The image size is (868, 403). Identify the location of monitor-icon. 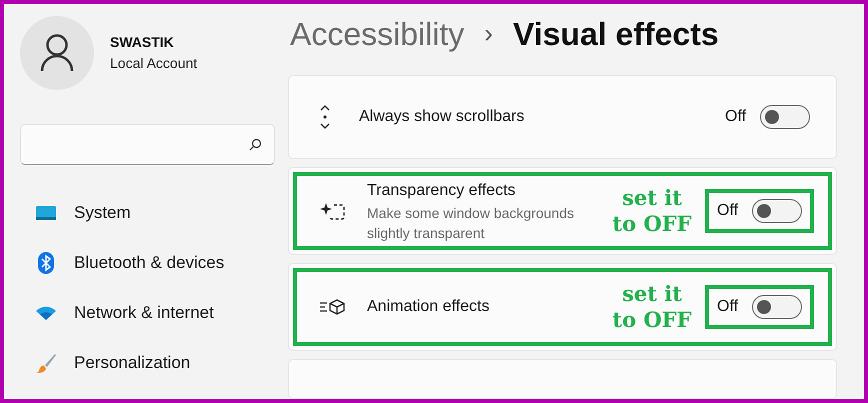
(46, 213).